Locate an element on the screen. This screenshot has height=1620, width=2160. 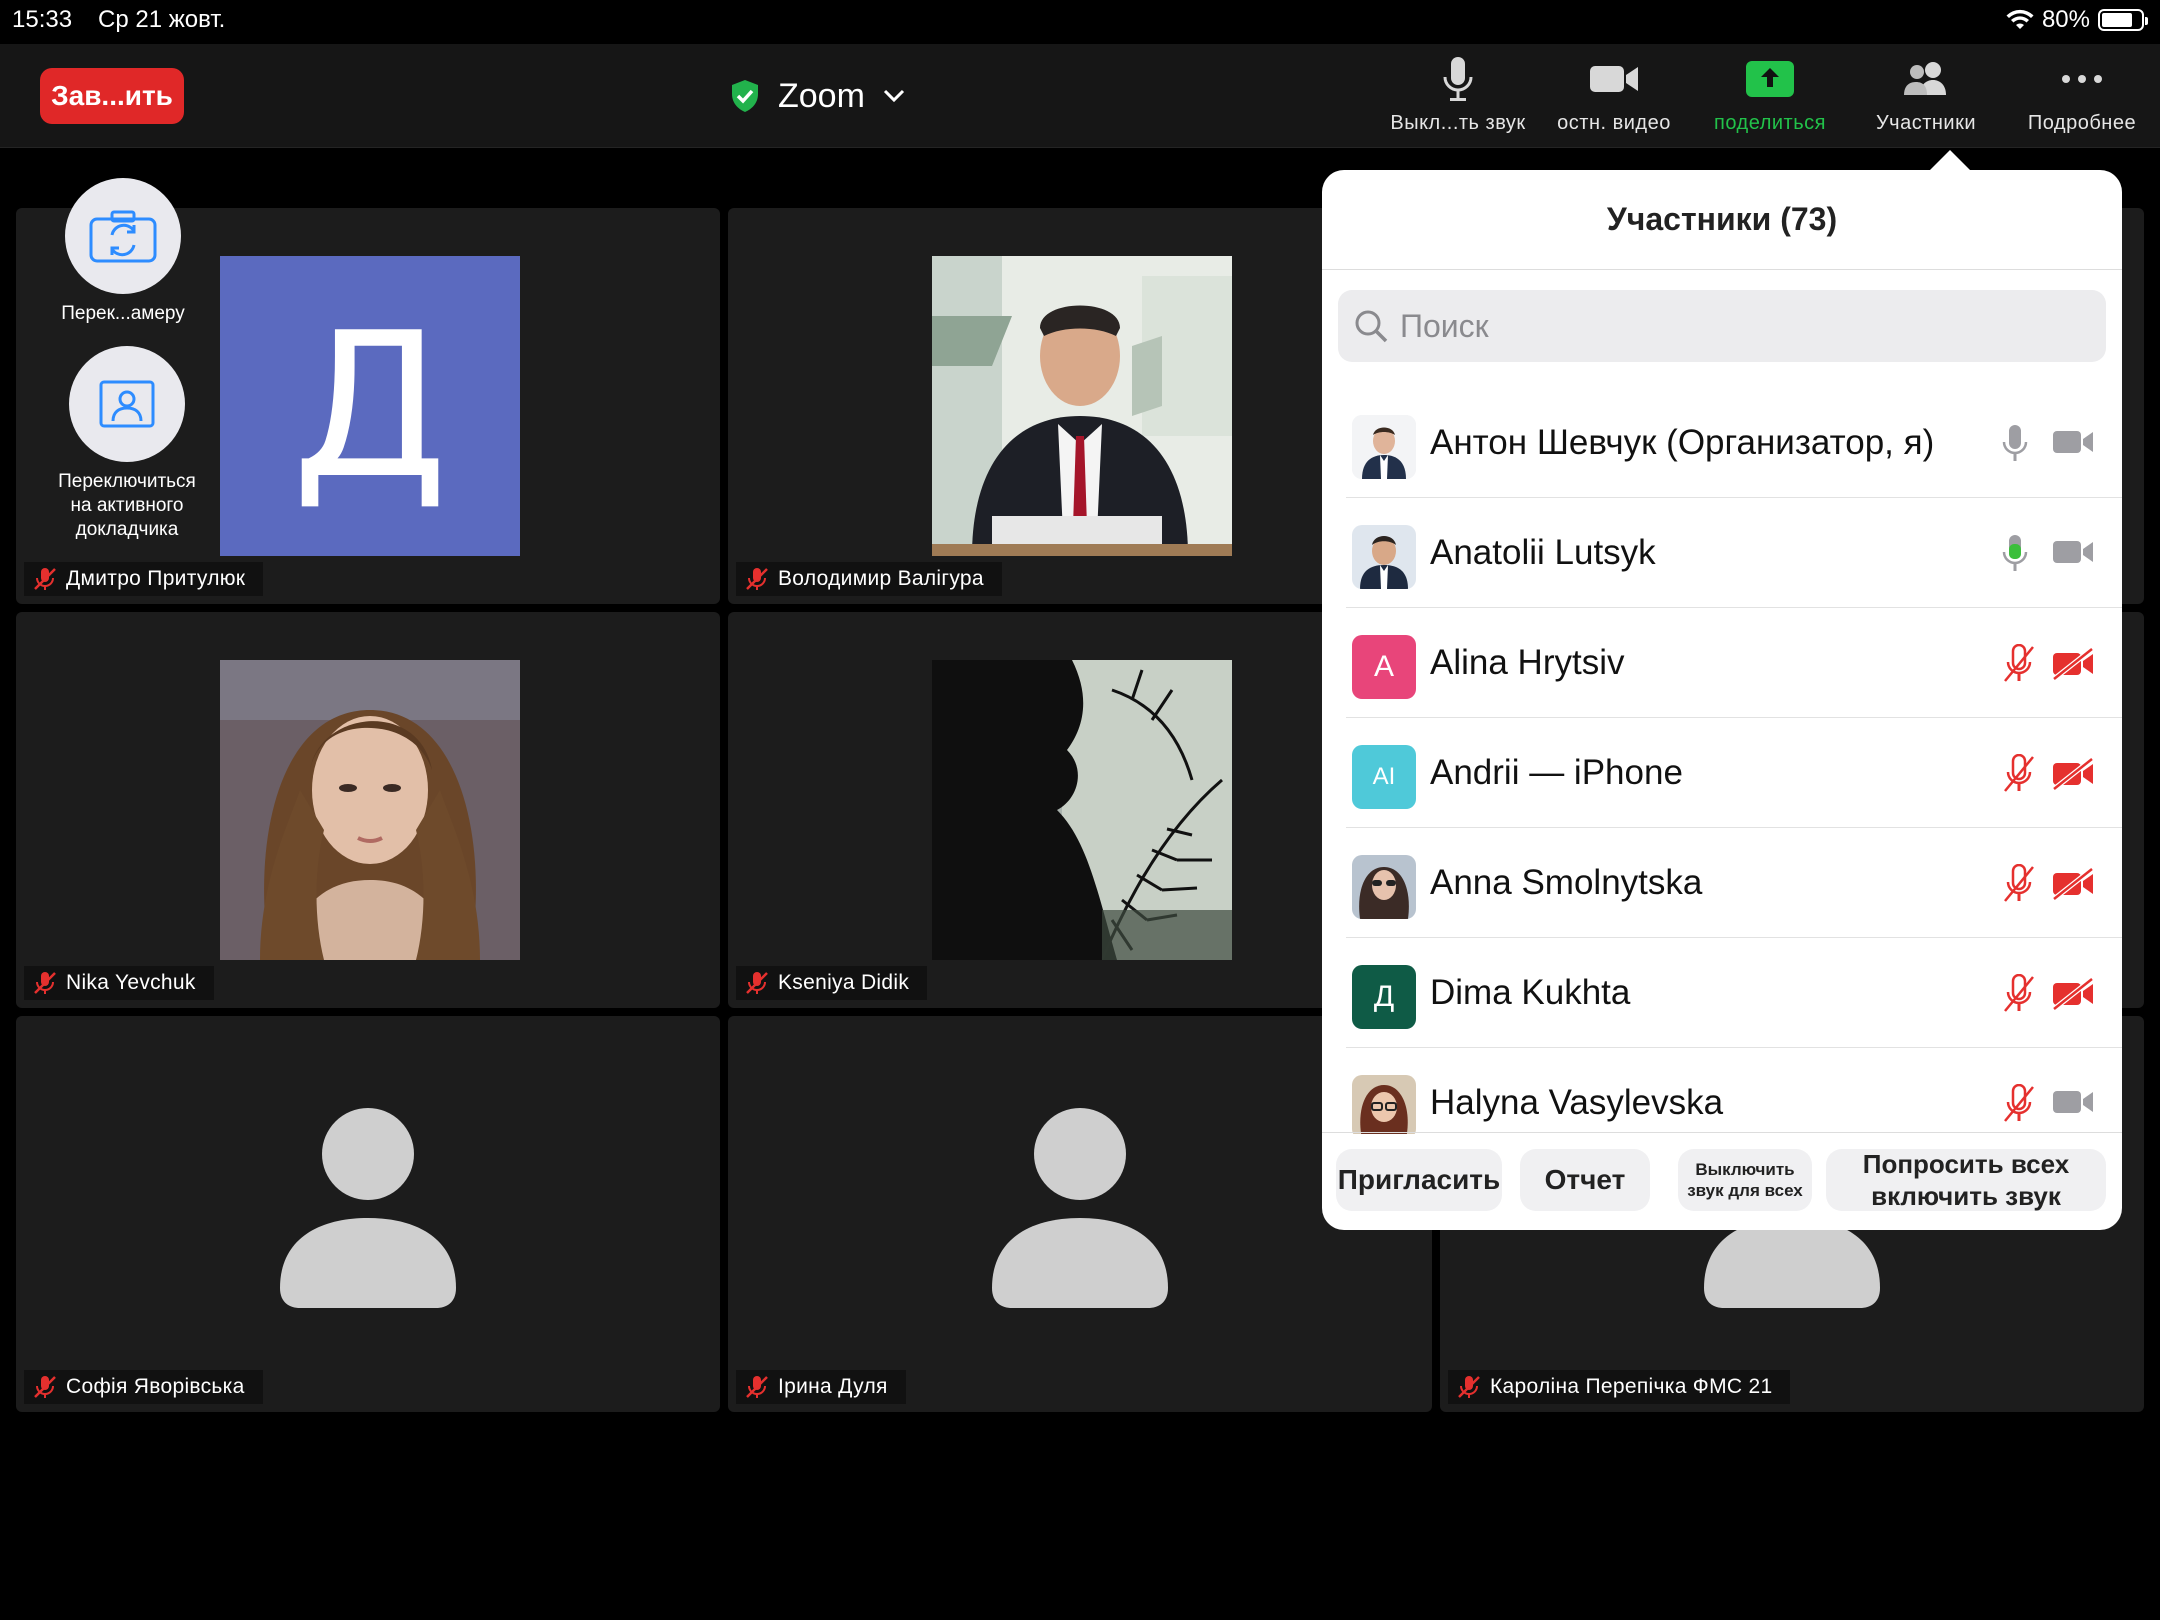
participant-row: Anna Smolnytska is located at coordinates (1722, 883).